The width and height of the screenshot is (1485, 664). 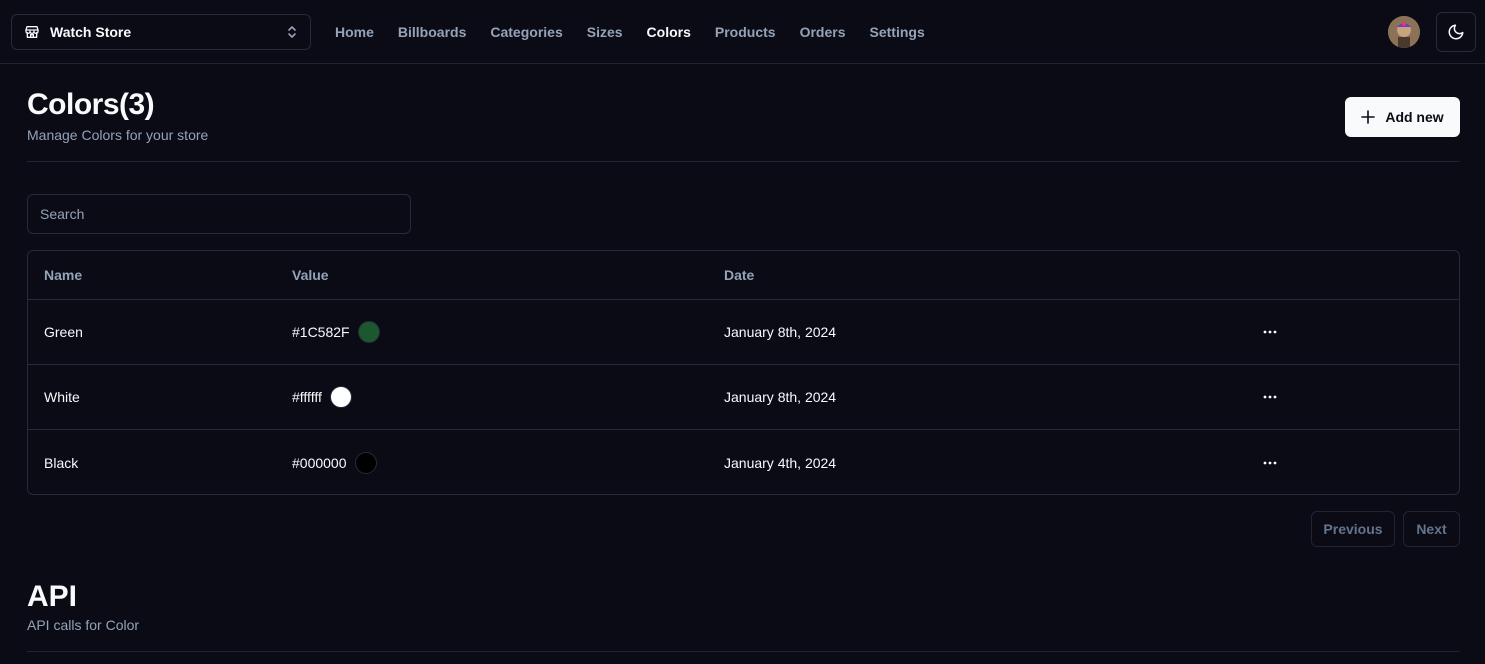 I want to click on nav-categories: Categories, so click(x=526, y=32).